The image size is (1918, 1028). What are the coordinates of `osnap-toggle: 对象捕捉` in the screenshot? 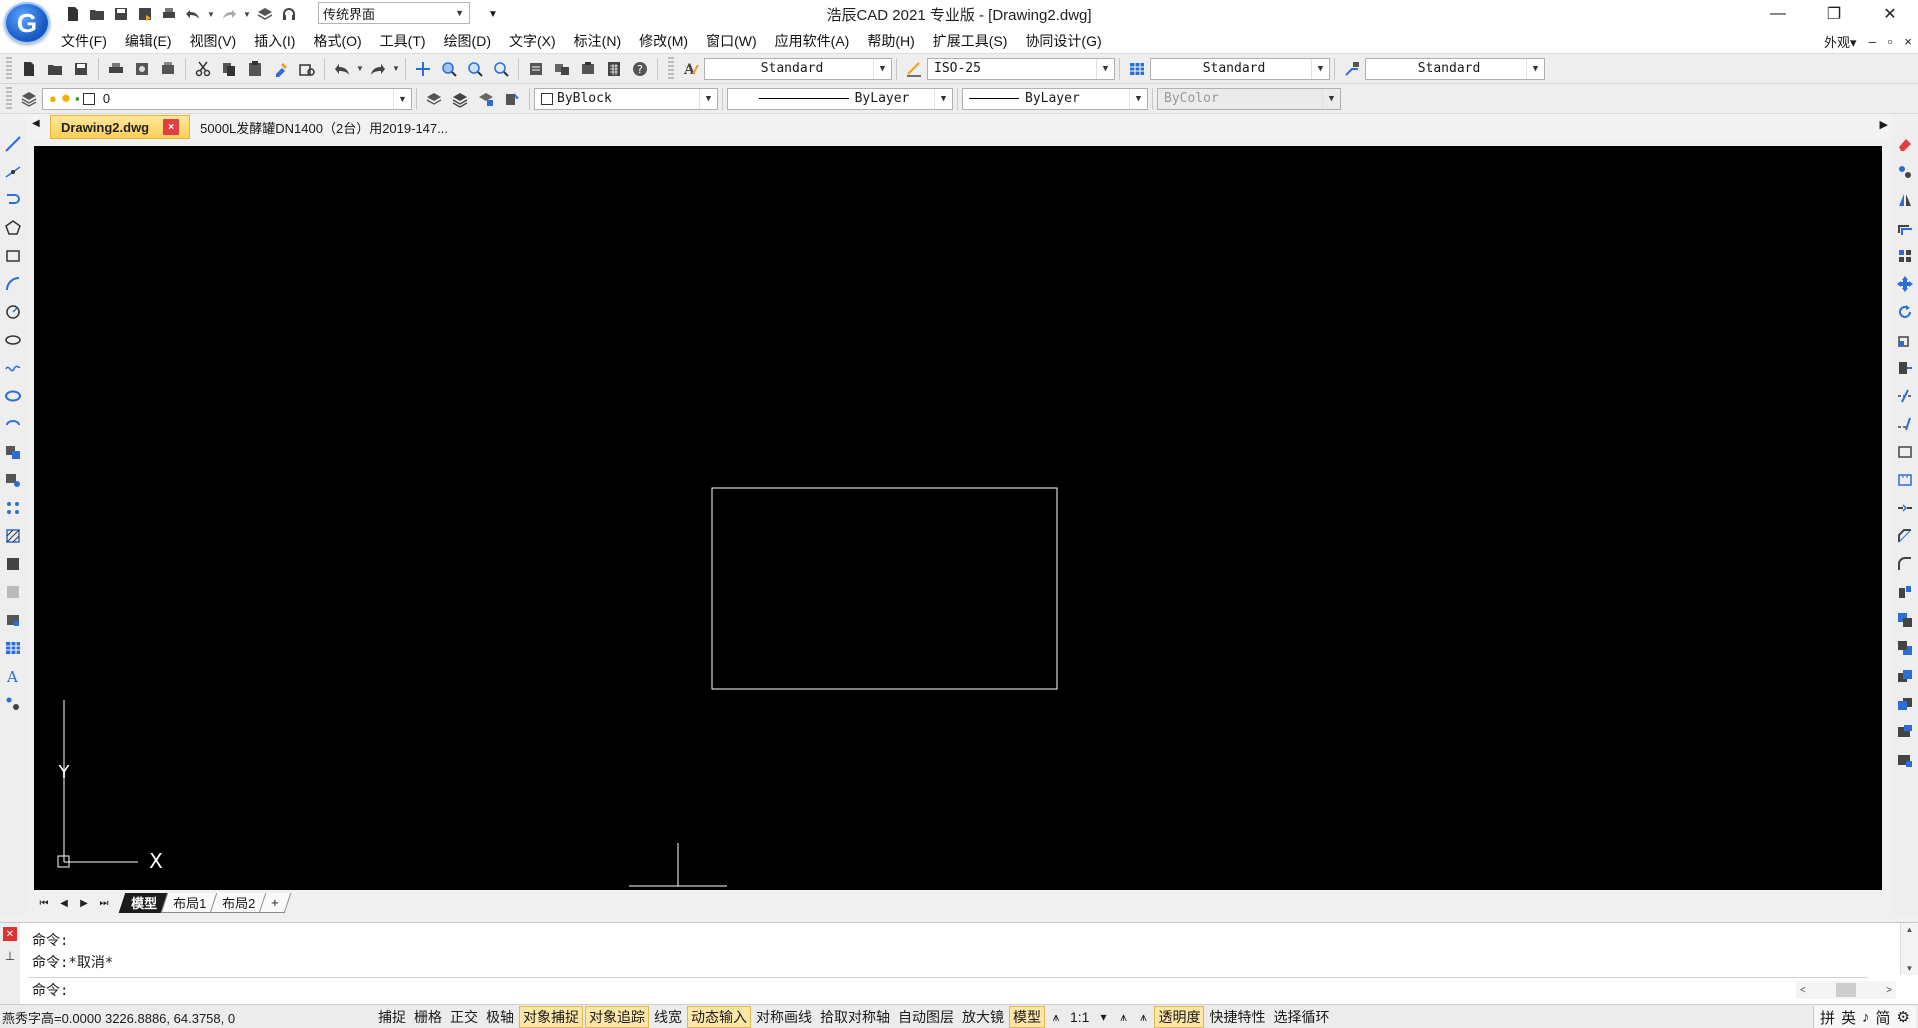 It's located at (551, 1017).